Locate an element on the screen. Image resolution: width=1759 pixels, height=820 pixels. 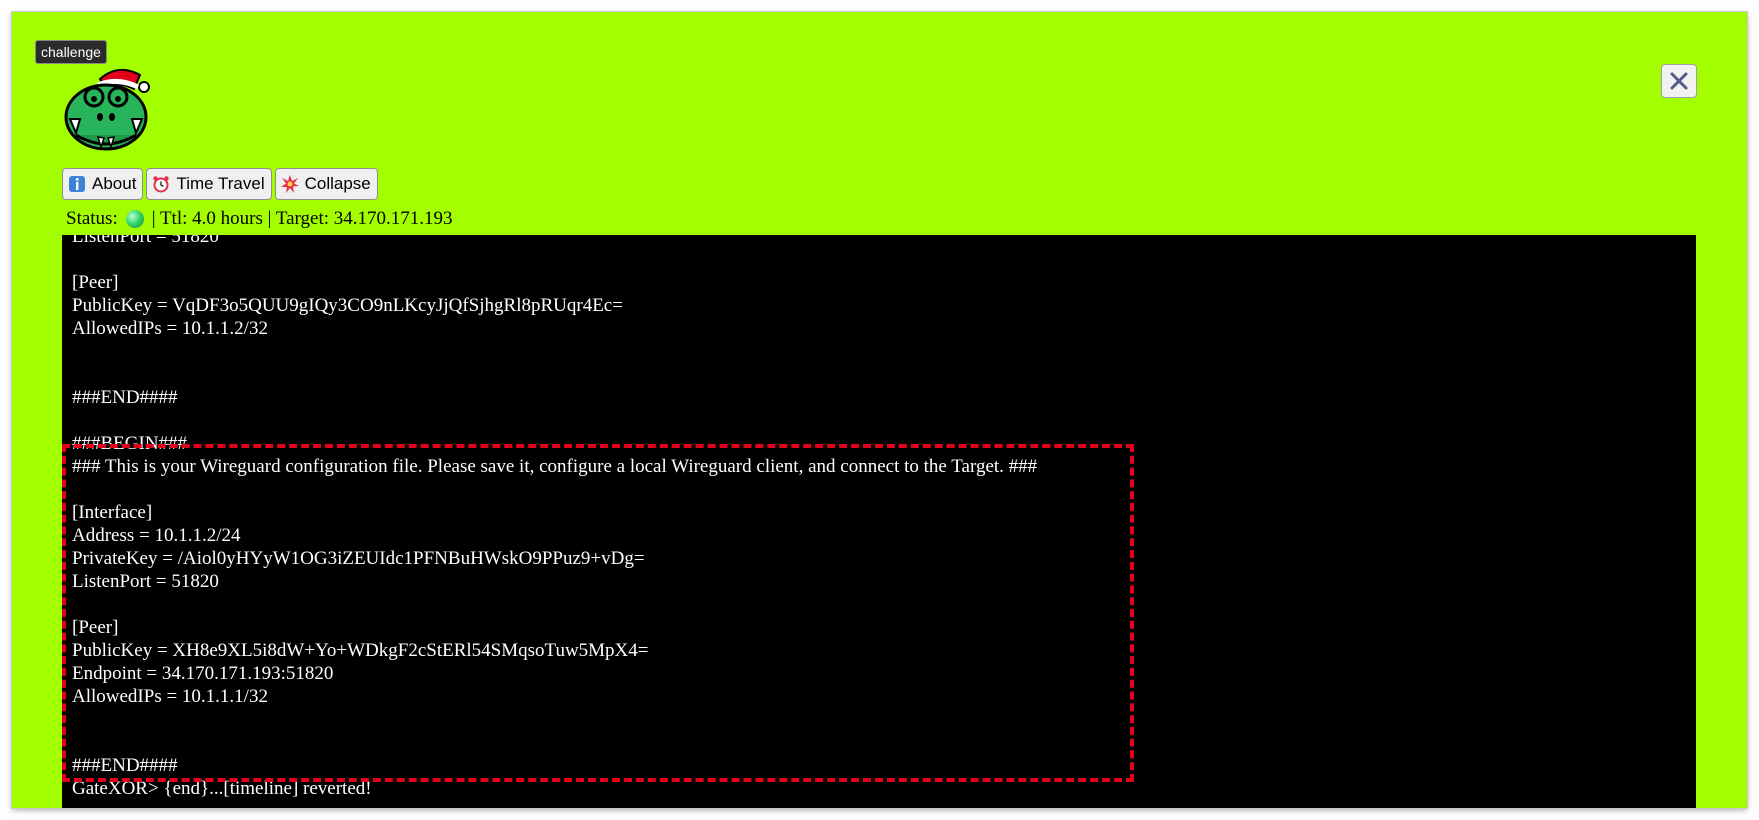
time-travel-label: Time Travel is located at coordinates (220, 183).